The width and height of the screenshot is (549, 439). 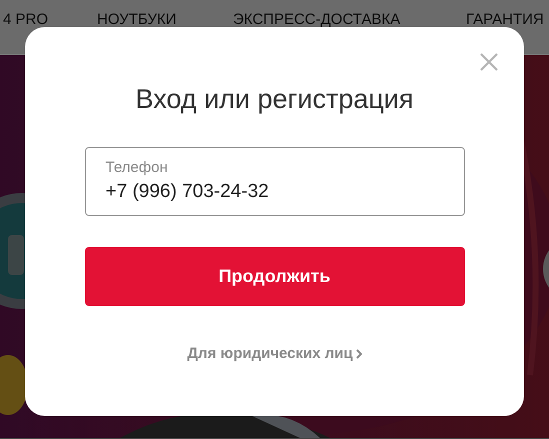 I want to click on nav-link: 4 PRO, so click(x=50, y=19).